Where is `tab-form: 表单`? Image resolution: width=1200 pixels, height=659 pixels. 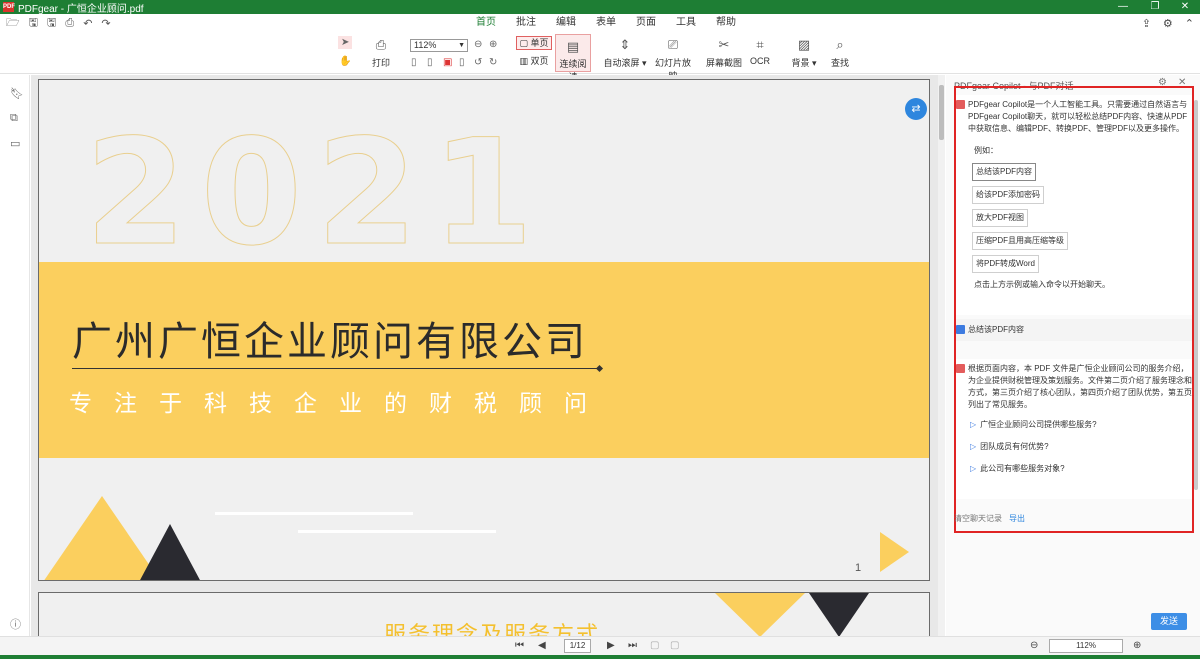 tab-form: 表单 is located at coordinates (606, 24).